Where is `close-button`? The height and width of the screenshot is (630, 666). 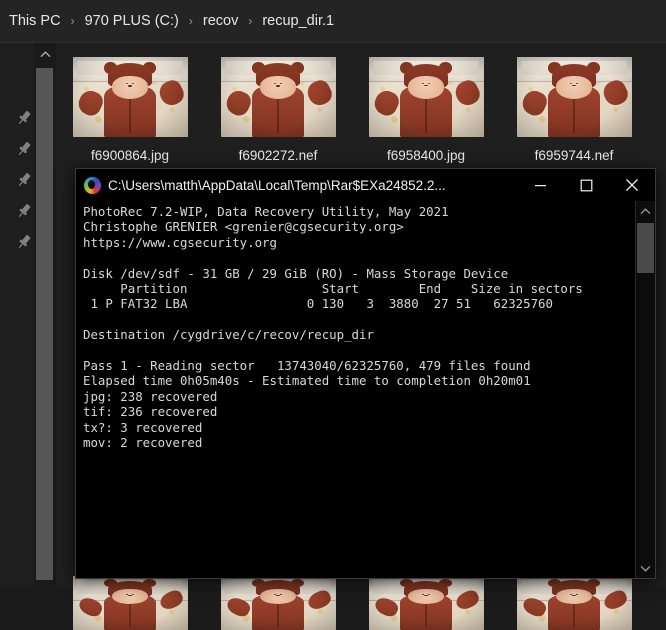 close-button is located at coordinates (632, 185).